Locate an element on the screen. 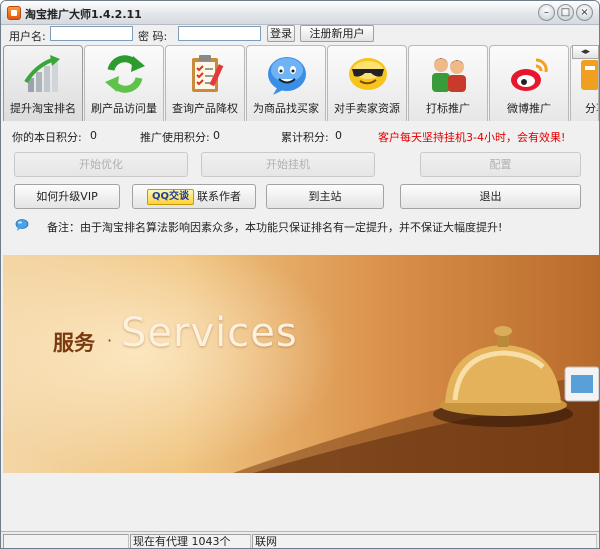 The width and height of the screenshot is (600, 549). qq-chat-icon: QQ交谈 is located at coordinates (170, 197).